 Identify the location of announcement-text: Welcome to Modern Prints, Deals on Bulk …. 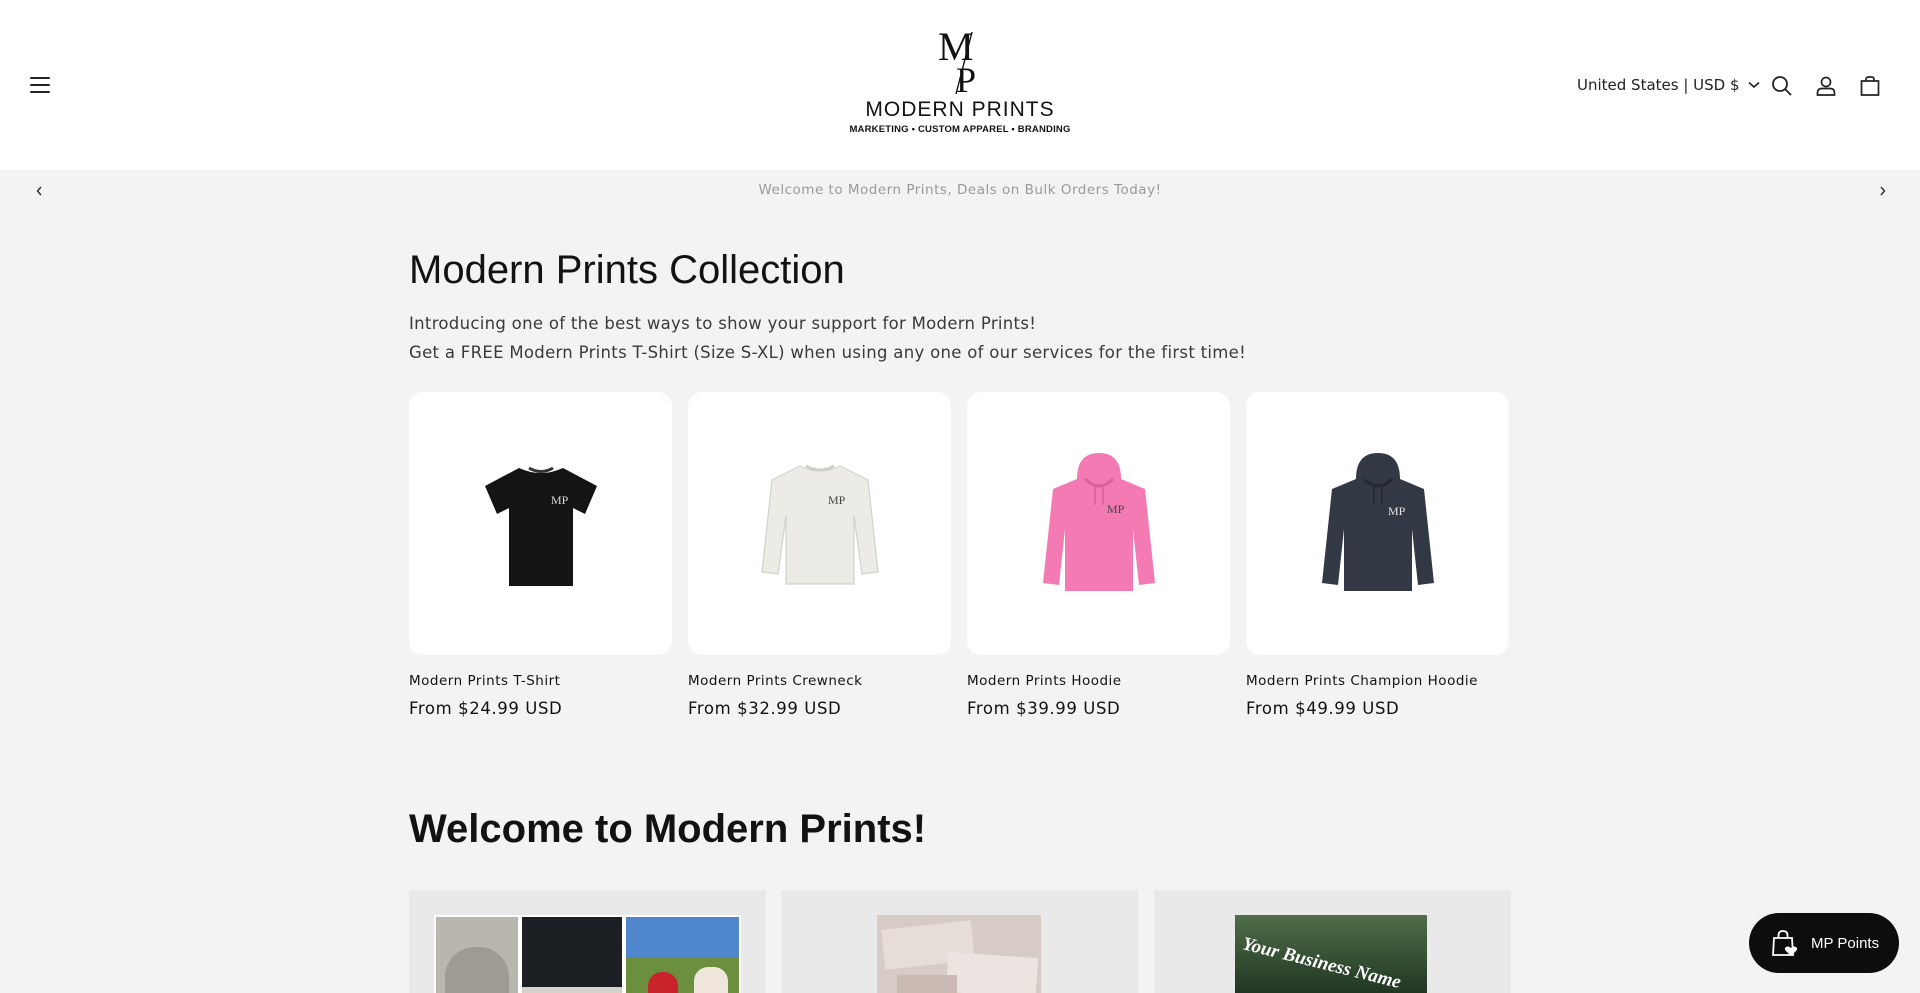
(960, 190).